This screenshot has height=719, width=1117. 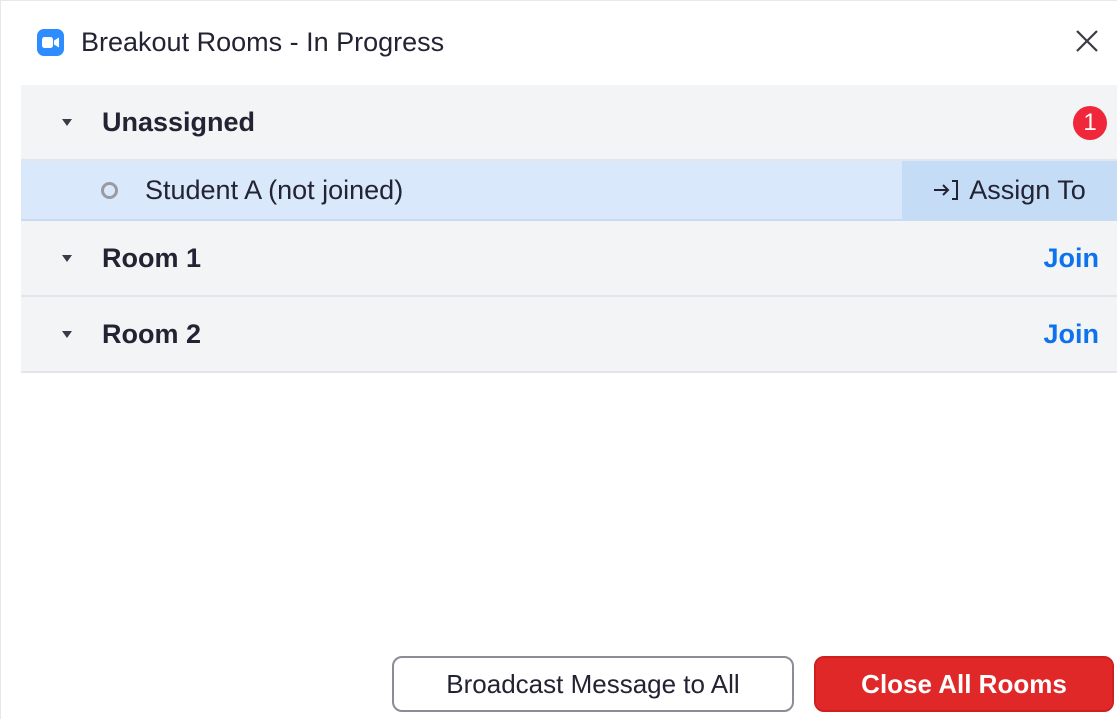 I want to click on assign-arrow-icon, so click(x=946, y=190).